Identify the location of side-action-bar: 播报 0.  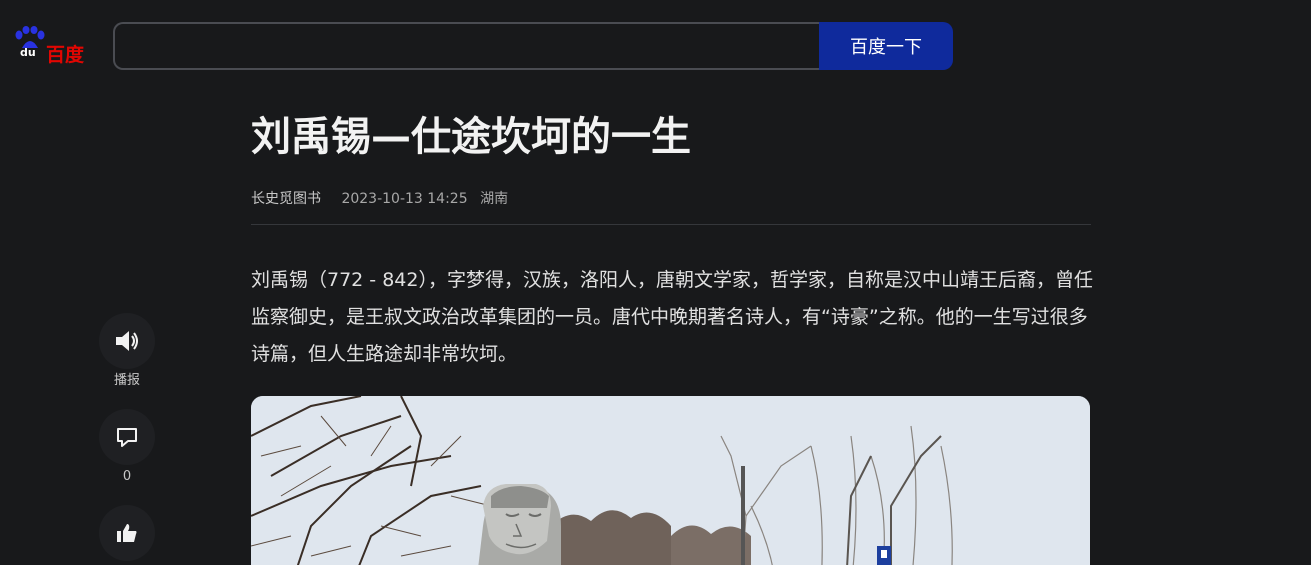
(127, 437).